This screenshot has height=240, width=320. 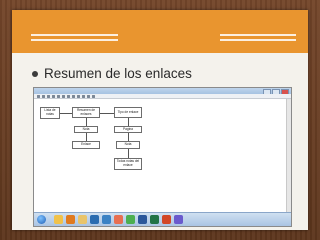 I want to click on media-icon, so click(x=70, y=219).